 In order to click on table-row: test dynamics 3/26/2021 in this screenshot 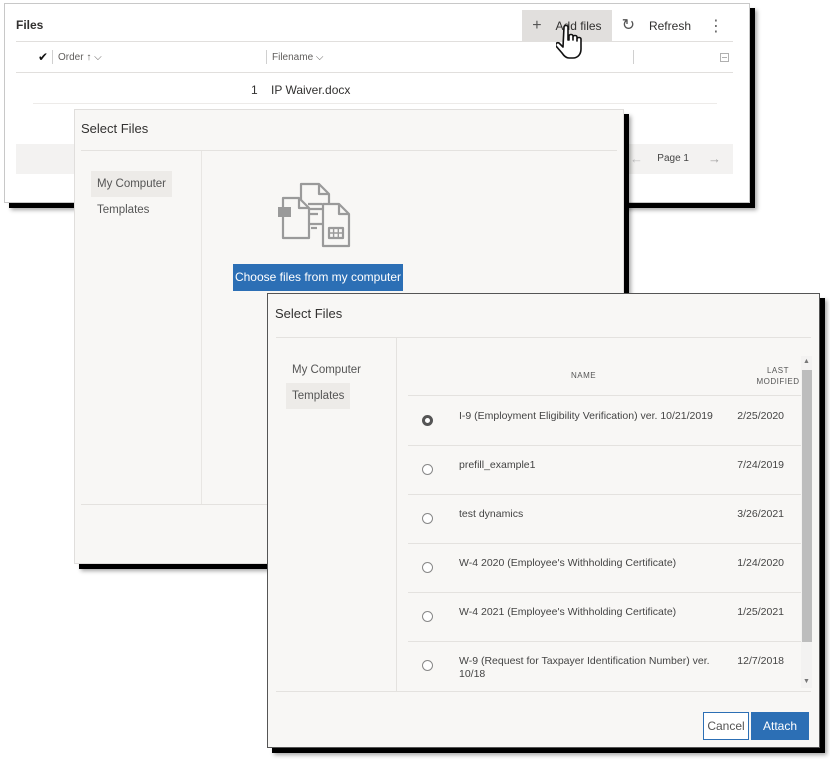, I will do `click(605, 519)`.